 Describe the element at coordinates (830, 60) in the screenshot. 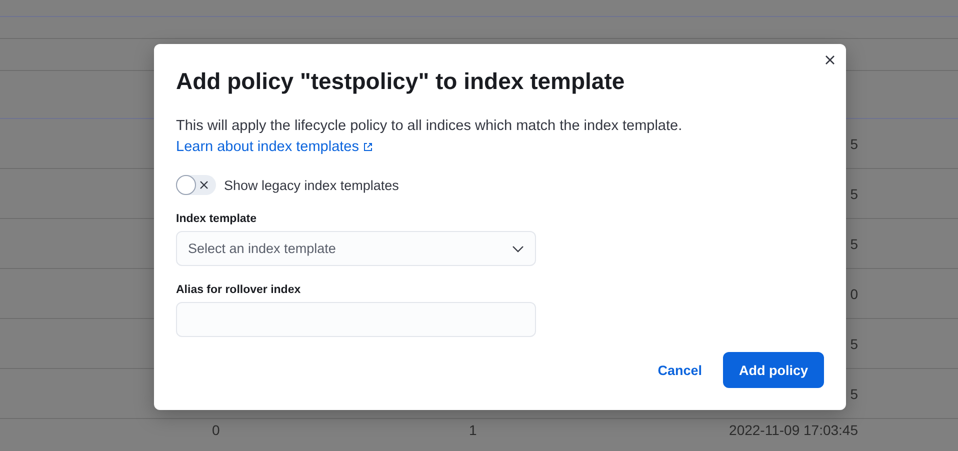

I see `close-icon` at that location.